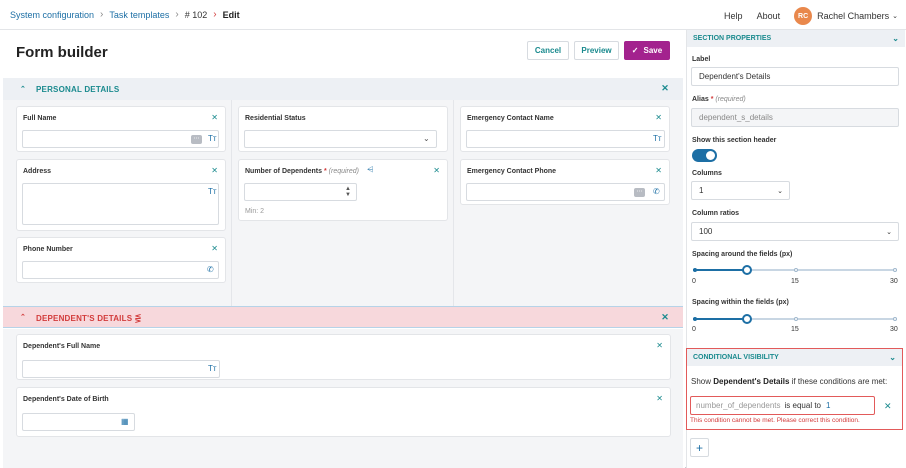 The width and height of the screenshot is (906, 468). What do you see at coordinates (769, 16) in the screenshot?
I see `about-link: About` at bounding box center [769, 16].